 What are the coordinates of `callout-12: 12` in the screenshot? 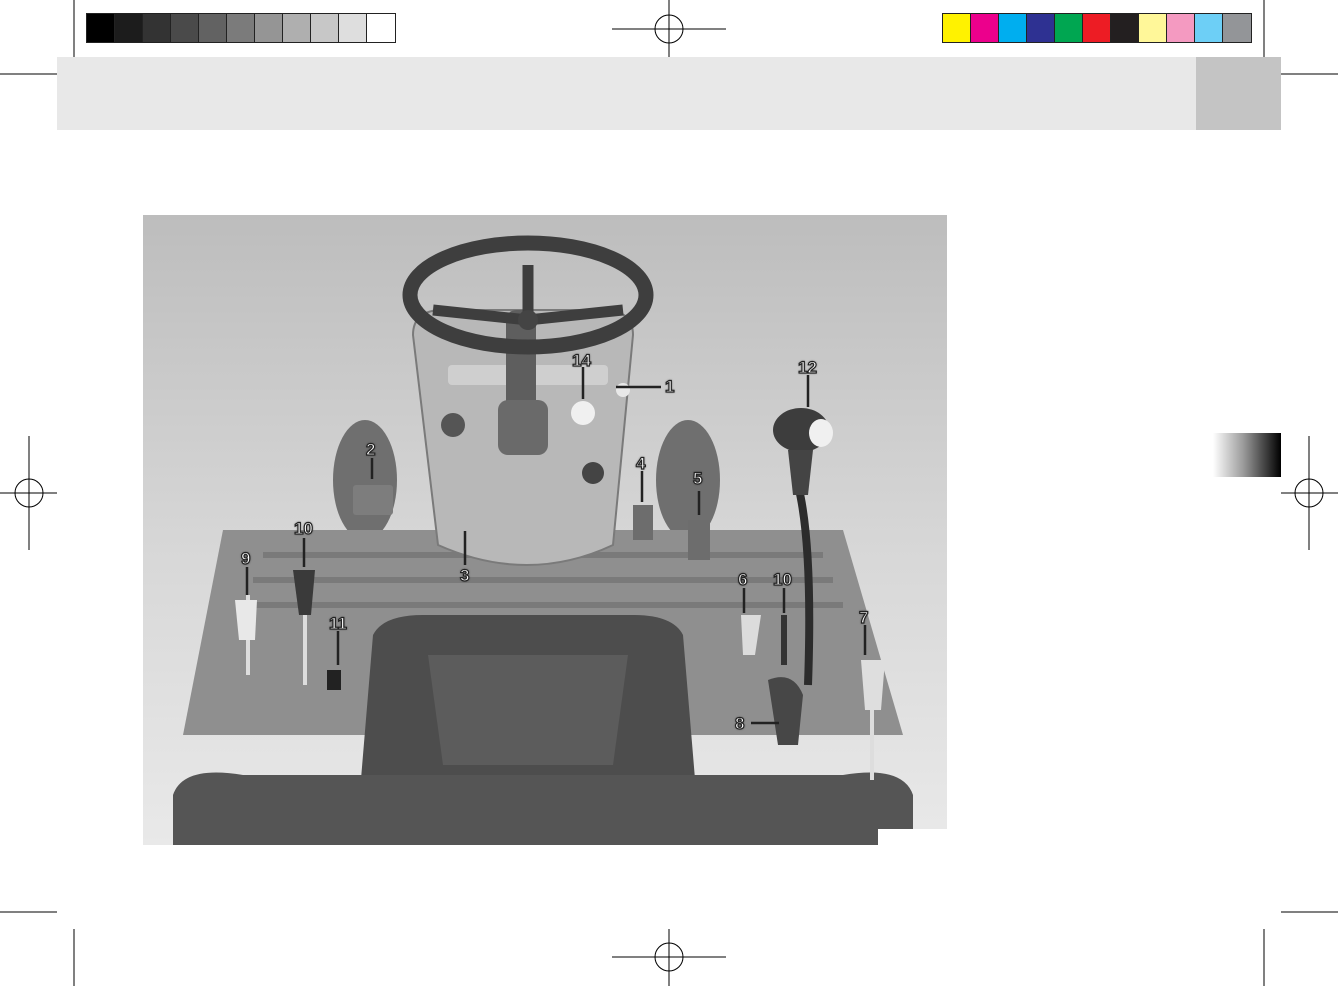 It's located at (807, 367).